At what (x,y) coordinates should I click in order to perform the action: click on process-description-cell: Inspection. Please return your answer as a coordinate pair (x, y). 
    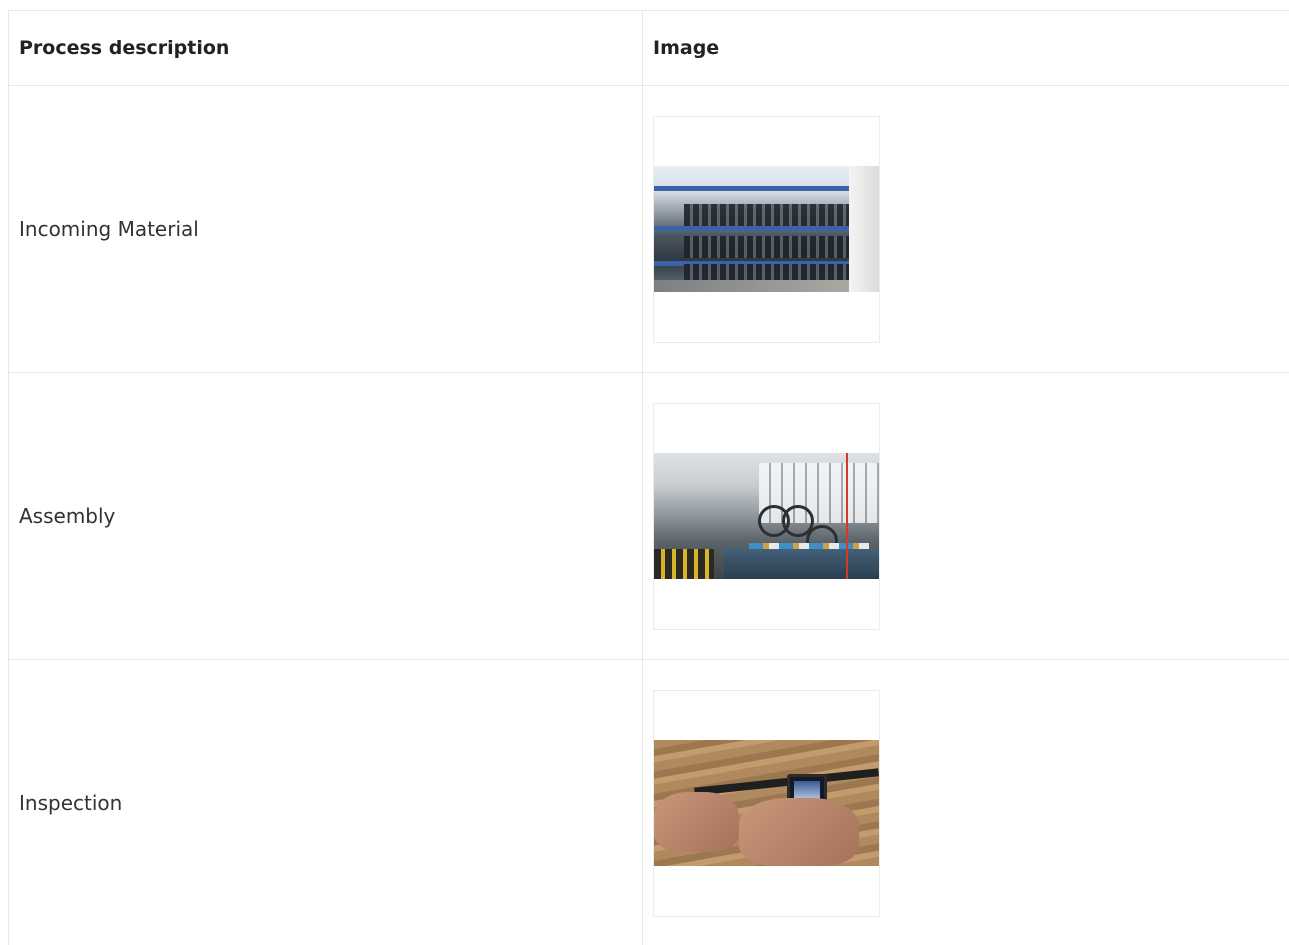
    Looking at the image, I should click on (325, 802).